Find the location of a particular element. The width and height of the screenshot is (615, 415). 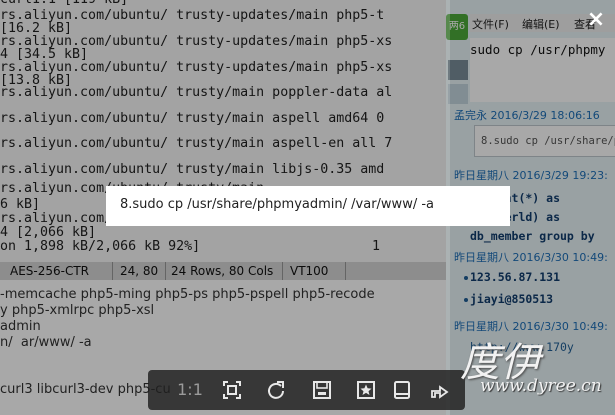

fit-screen-button is located at coordinates (232, 390).